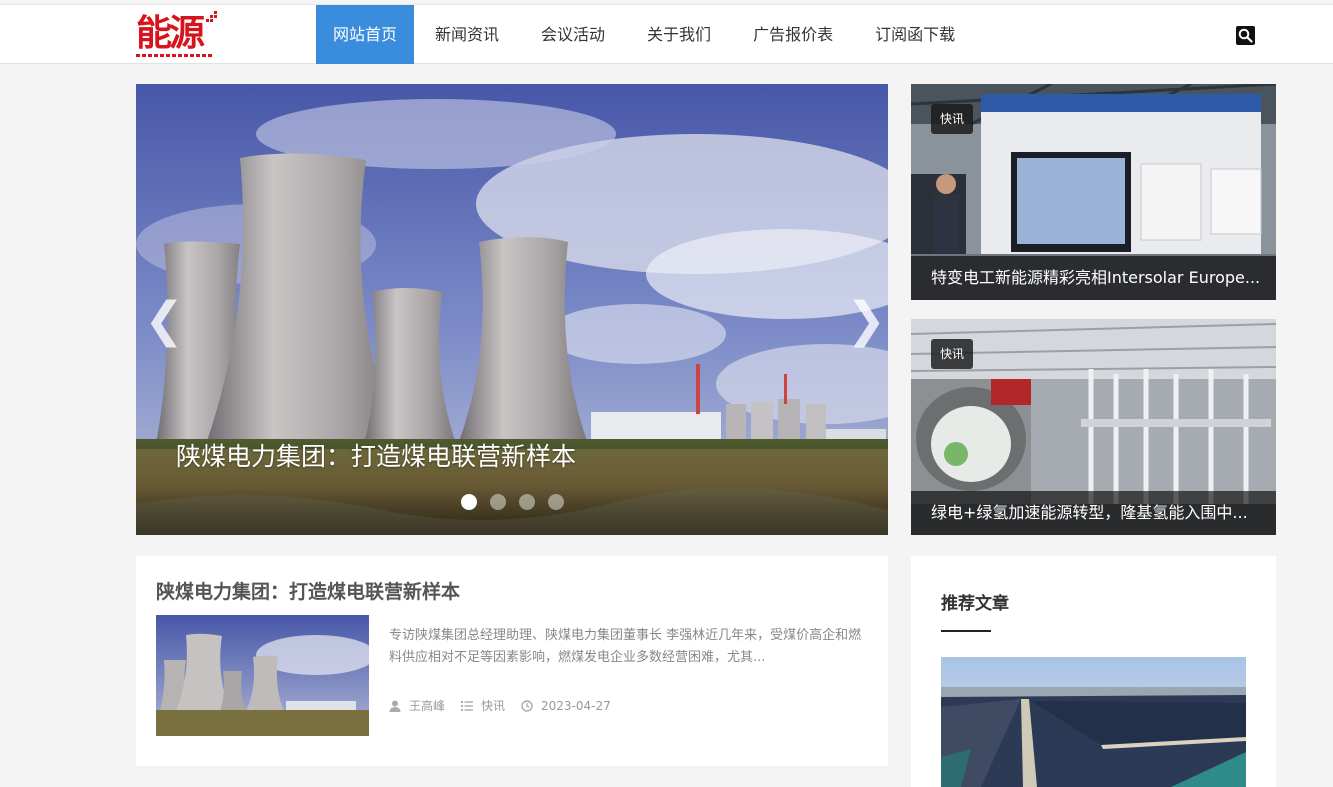 The width and height of the screenshot is (1333, 787). Describe the element at coordinates (395, 706) in the screenshot. I see `user-icon` at that location.